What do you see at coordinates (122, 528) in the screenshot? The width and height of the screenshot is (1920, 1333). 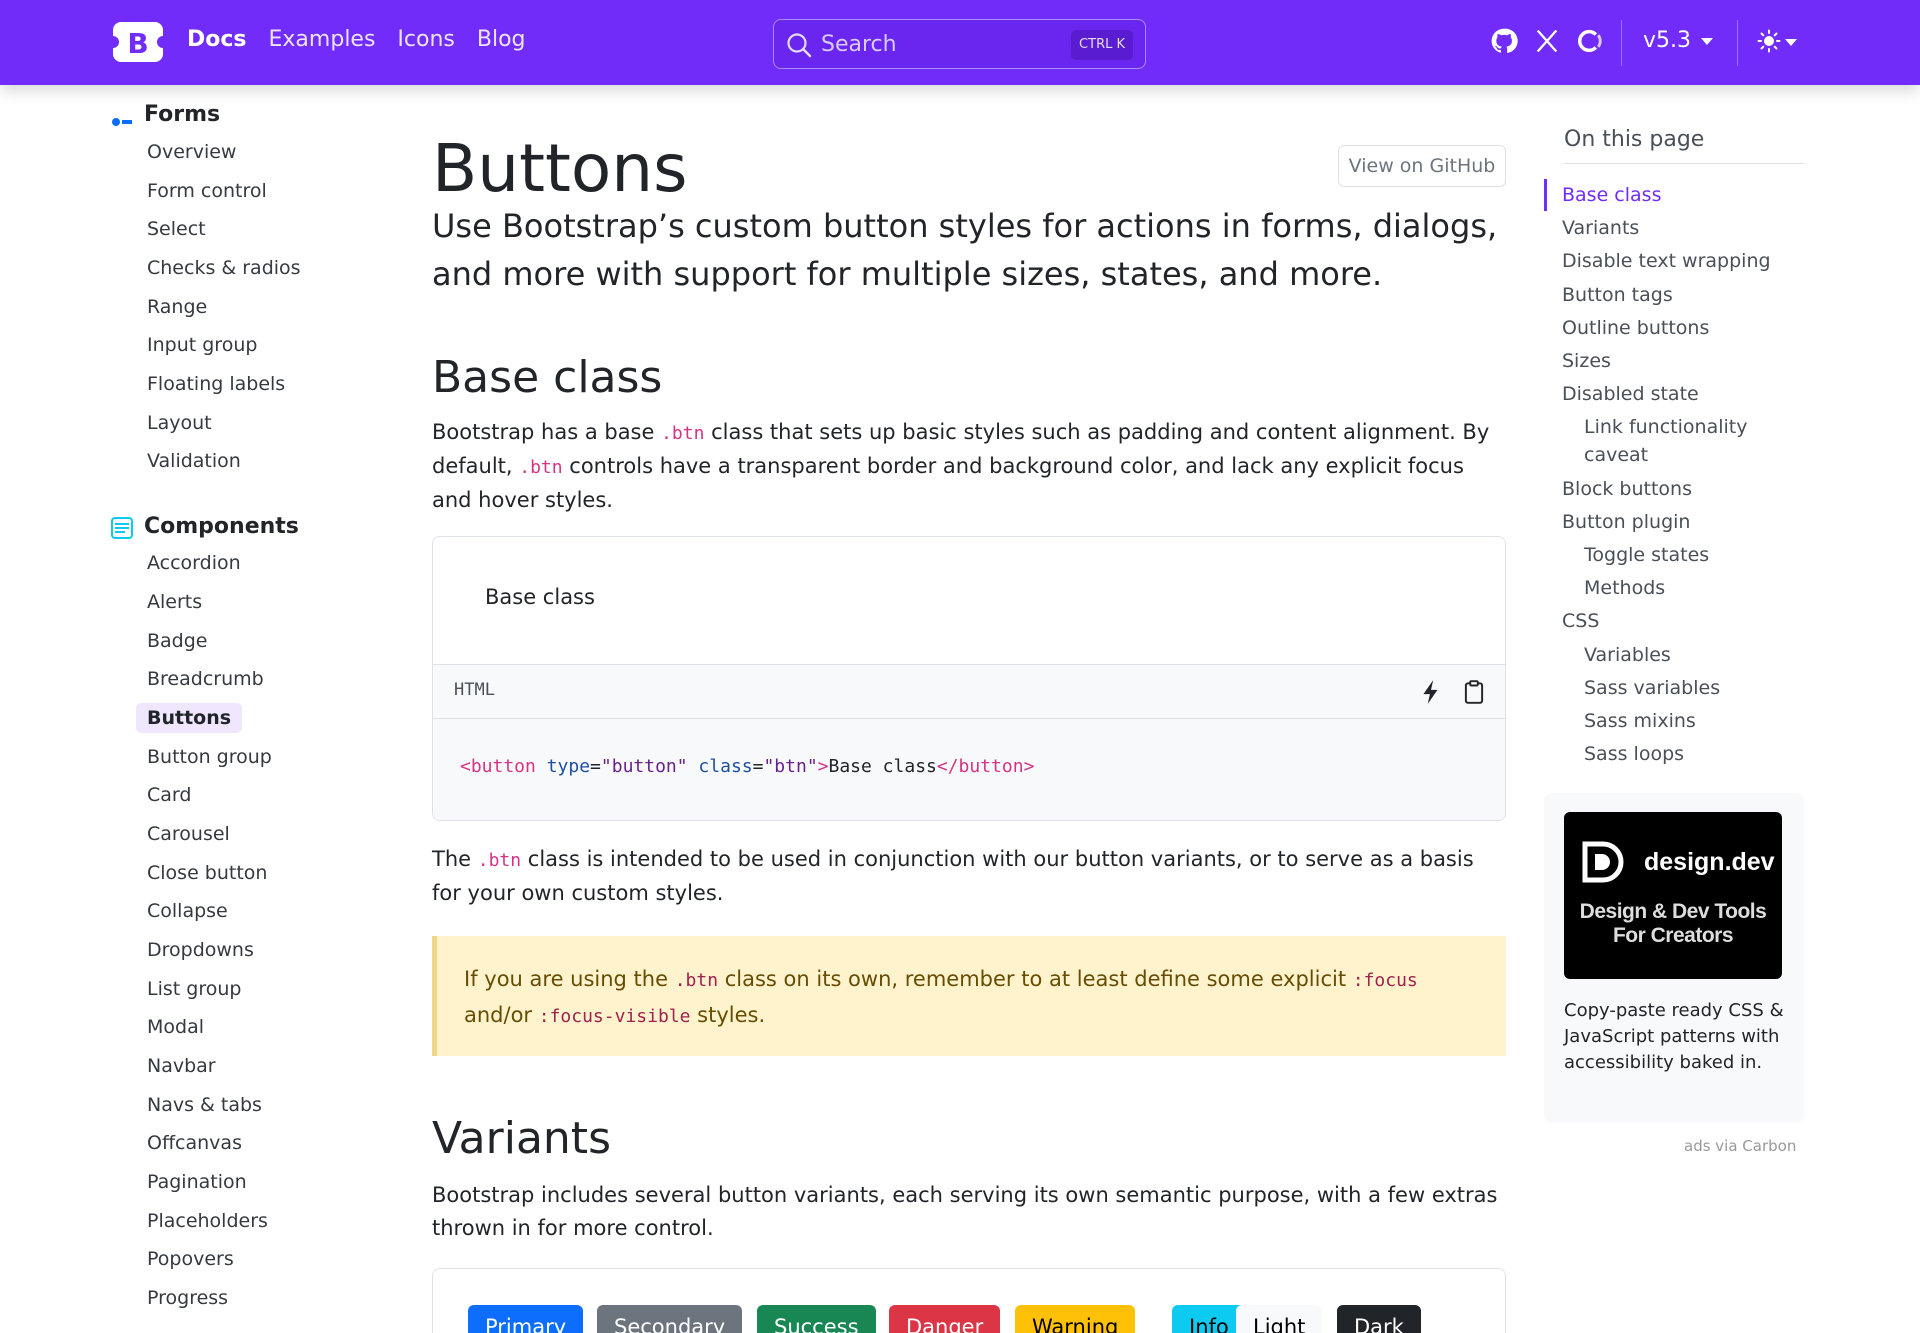 I see `components-icon` at bounding box center [122, 528].